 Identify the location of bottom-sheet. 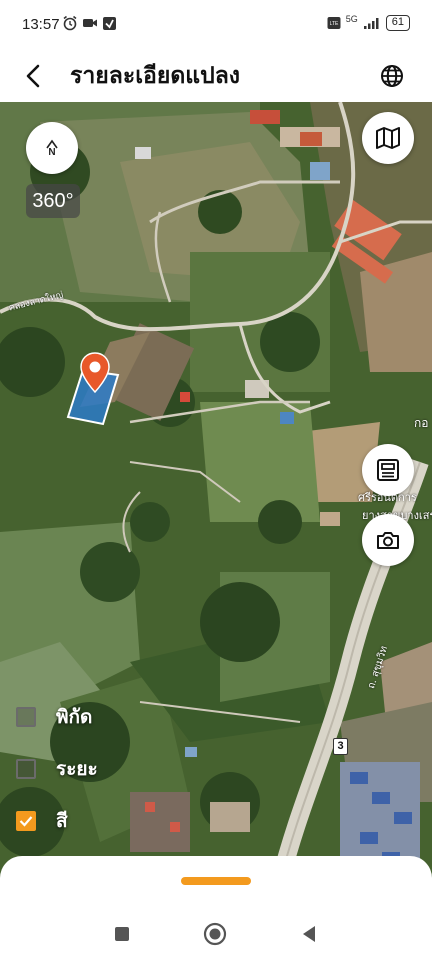
(216, 886).